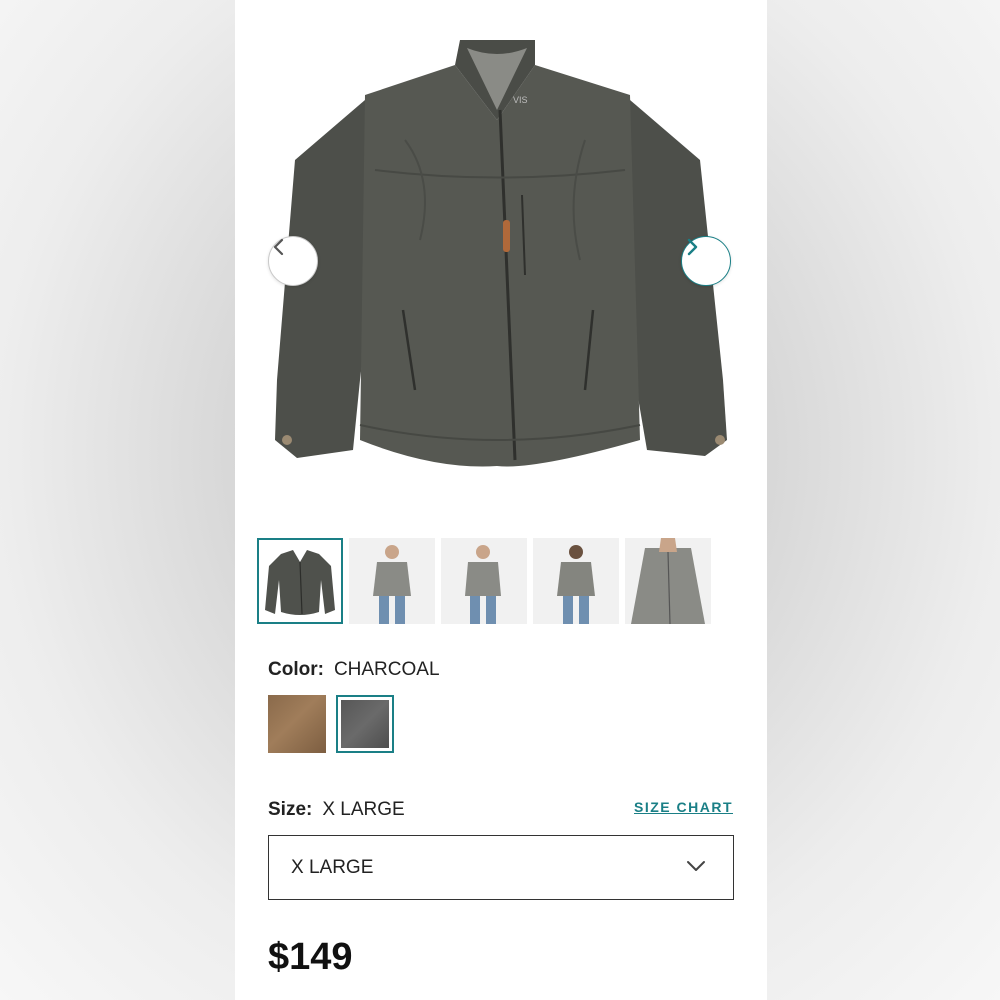  I want to click on color-swatches, so click(331, 724).